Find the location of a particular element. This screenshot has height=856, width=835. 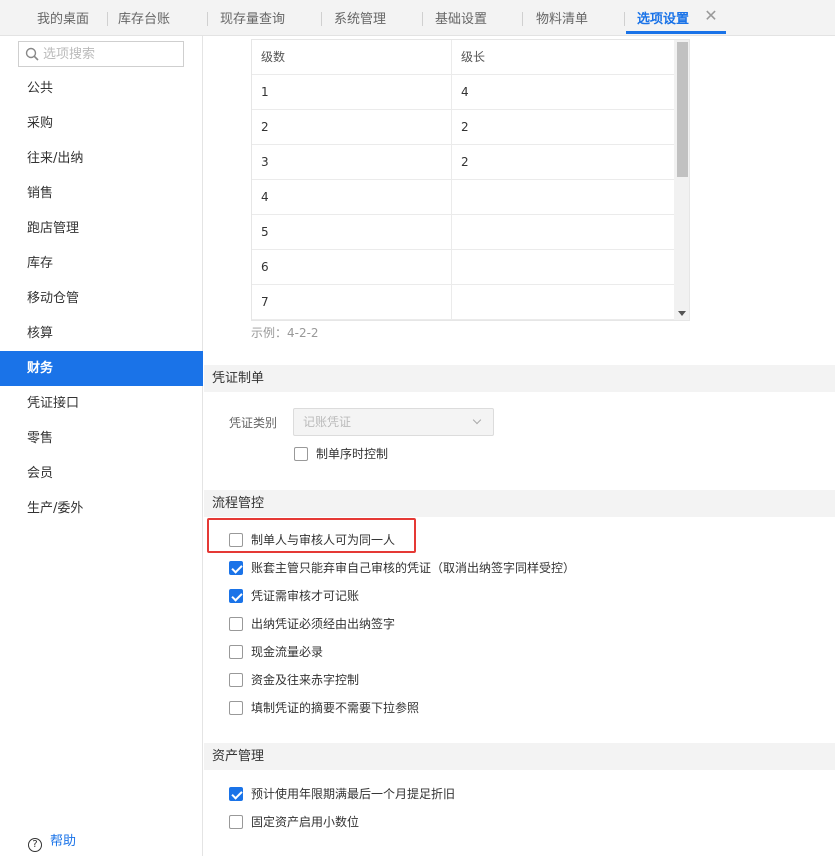

sidebar-item-member: 会员 is located at coordinates (101, 473).